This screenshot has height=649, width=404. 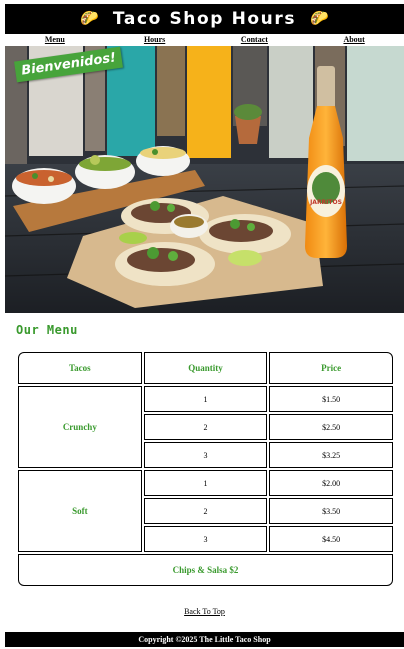 I want to click on table-row: Crunchy 1 $1.50, so click(x=205, y=427).